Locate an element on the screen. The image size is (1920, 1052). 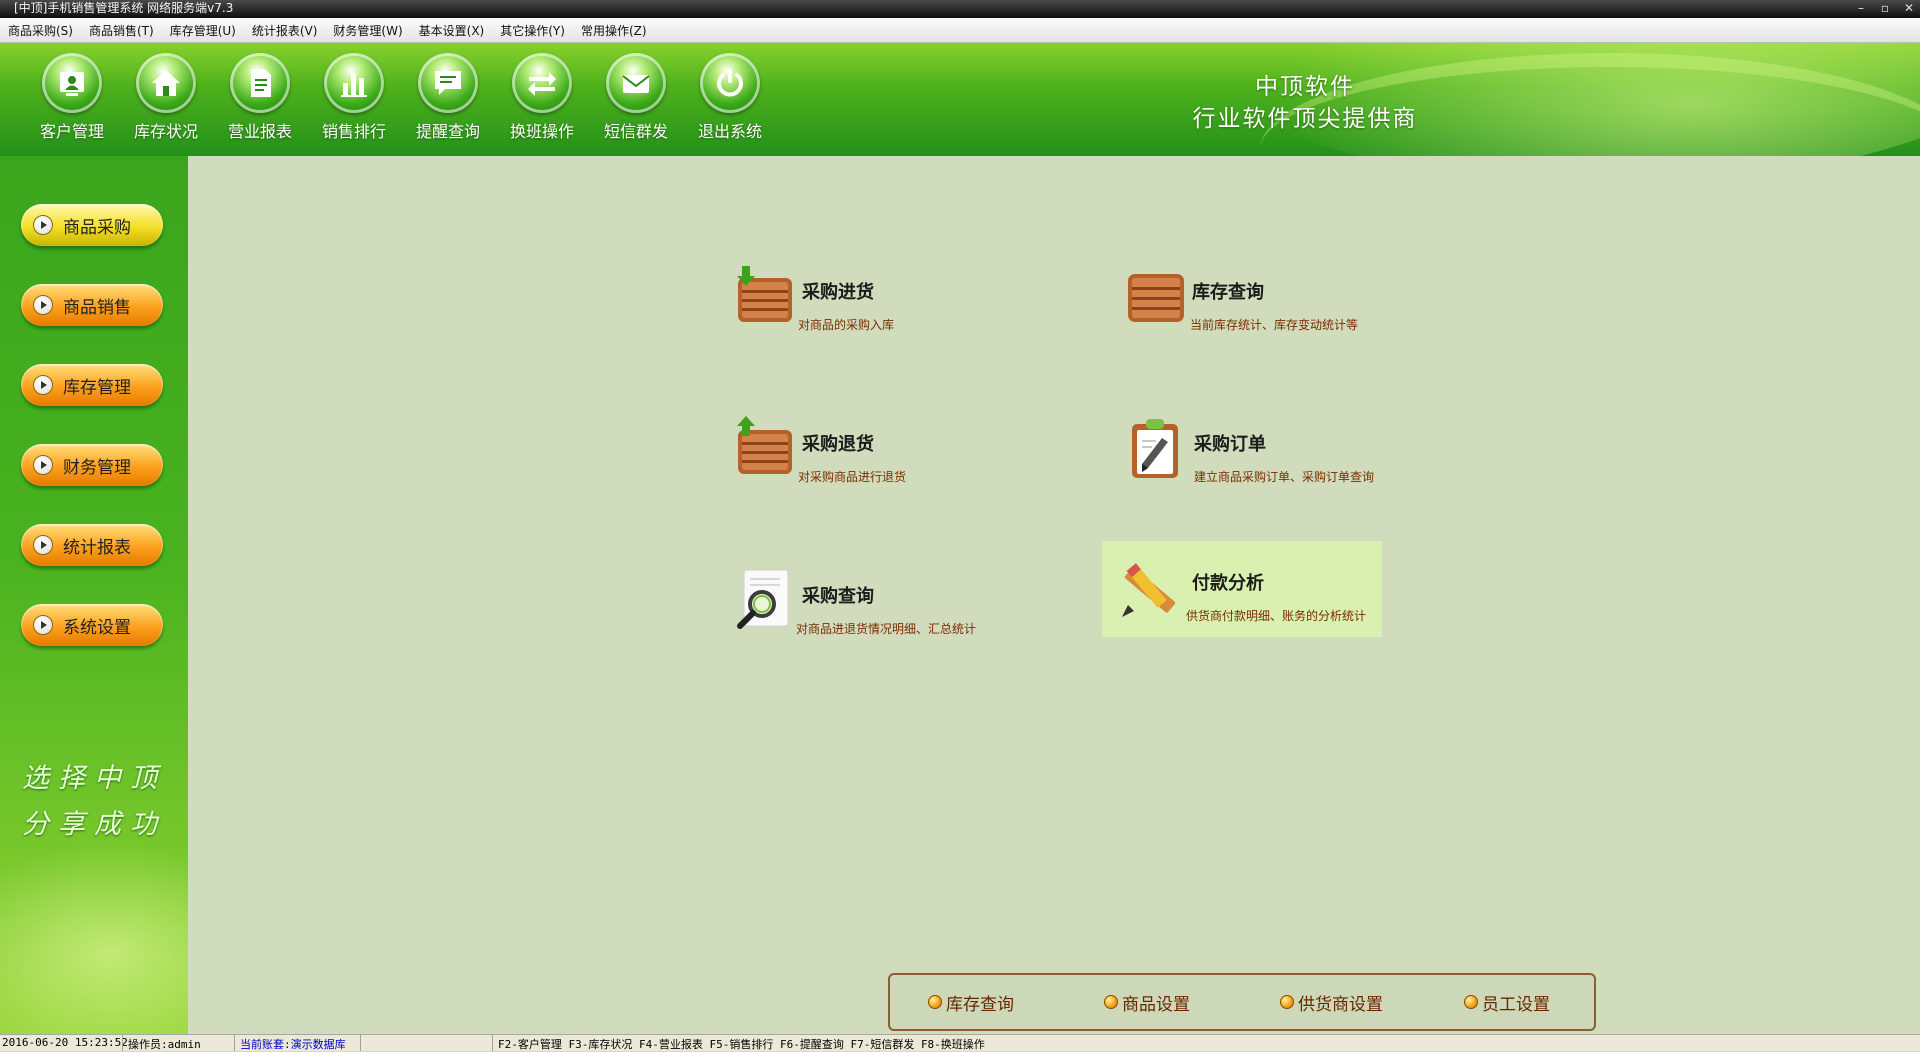
menu-sales: 商品销售(T) is located at coordinates (121, 30).